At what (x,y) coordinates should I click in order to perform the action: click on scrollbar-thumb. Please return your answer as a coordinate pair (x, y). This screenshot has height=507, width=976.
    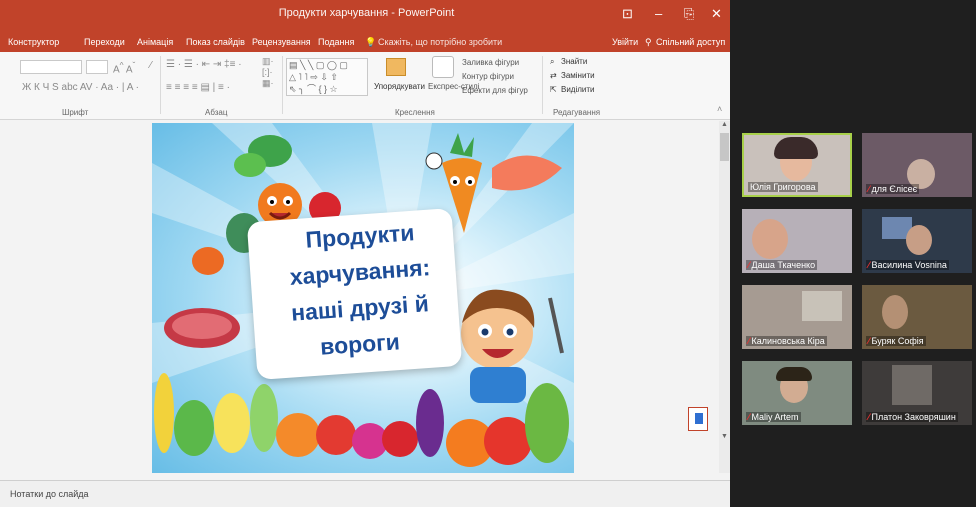
    Looking at the image, I should click on (724, 147).